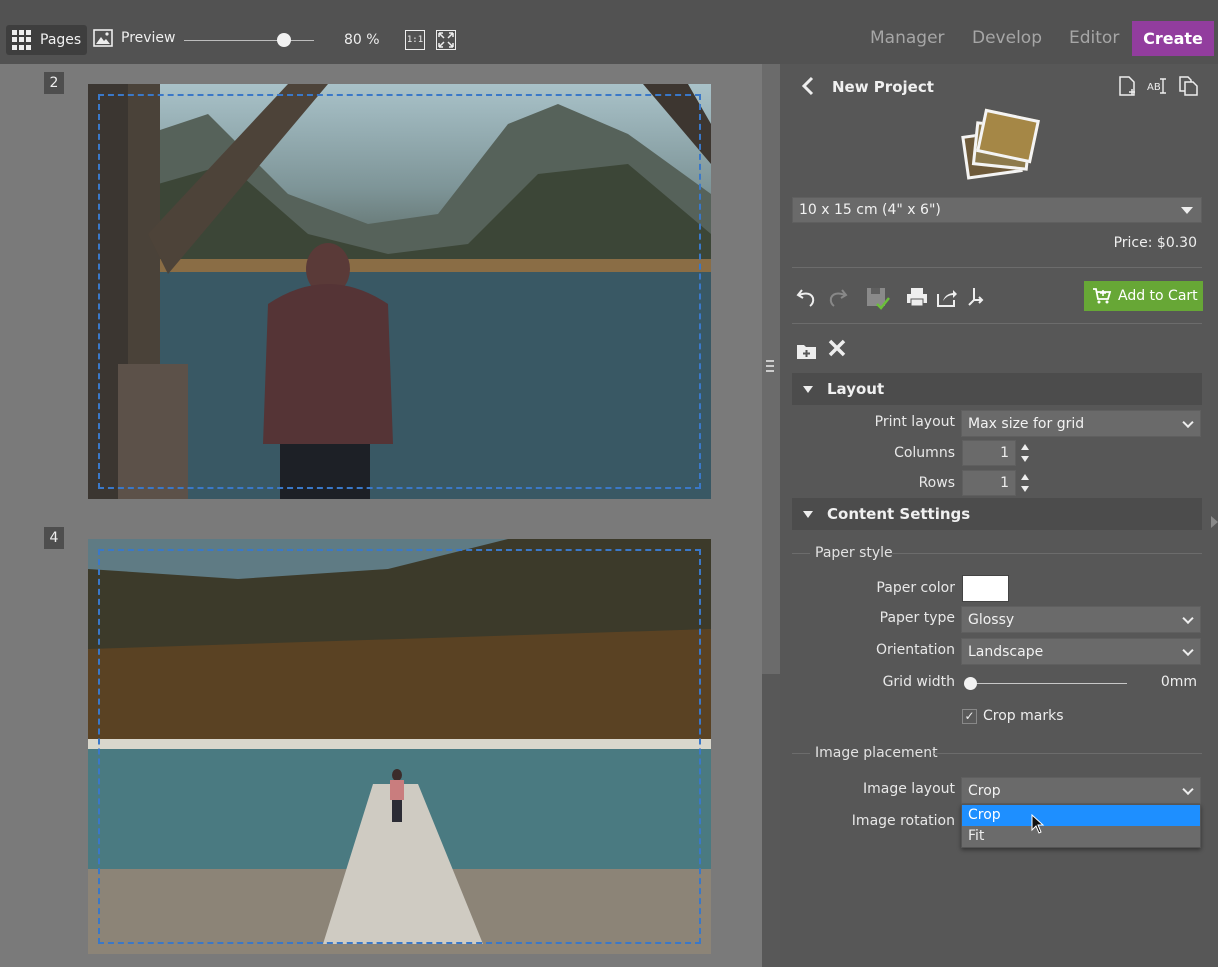 The width and height of the screenshot is (1218, 967). I want to click on content-settings-section-header: Content Settings, so click(997, 514).